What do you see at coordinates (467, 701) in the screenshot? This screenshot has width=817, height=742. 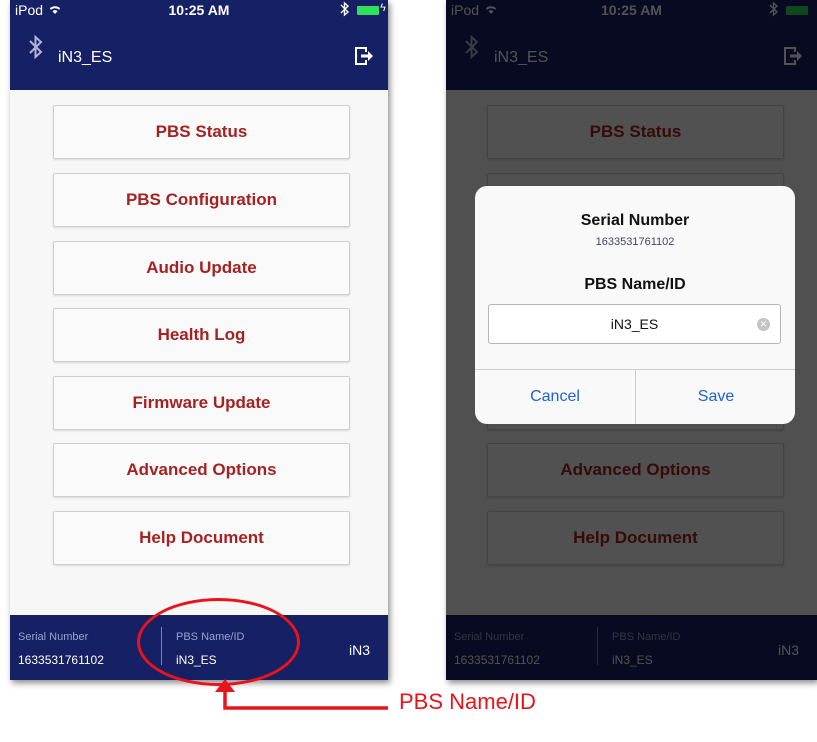 I see `annotation-label: PBS Name/ID` at bounding box center [467, 701].